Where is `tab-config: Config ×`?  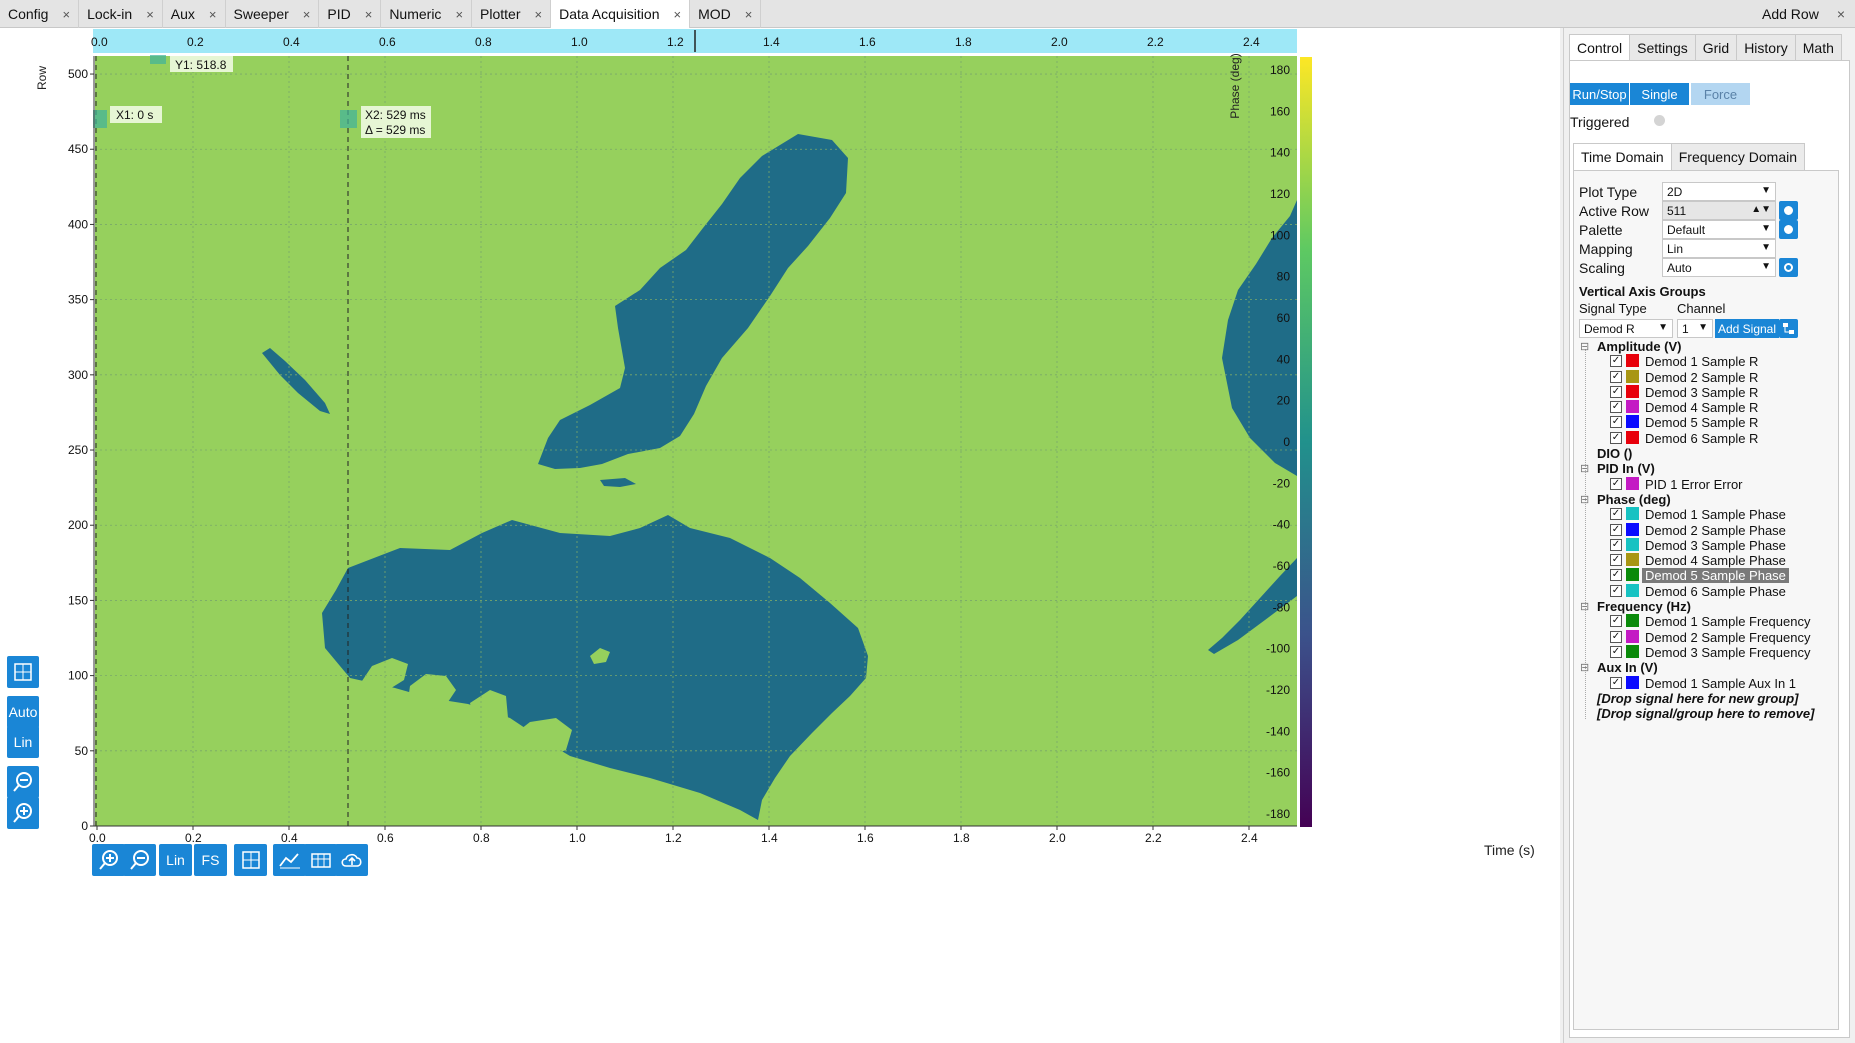
tab-config: Config × is located at coordinates (40, 14).